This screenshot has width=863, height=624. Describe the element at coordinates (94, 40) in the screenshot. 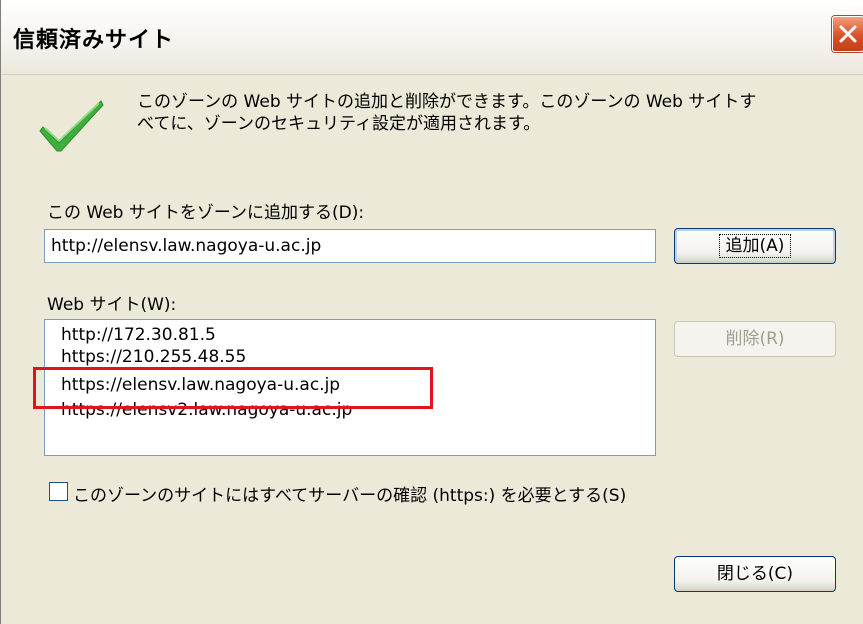

I see `window-title: 信頼済みサイト` at that location.